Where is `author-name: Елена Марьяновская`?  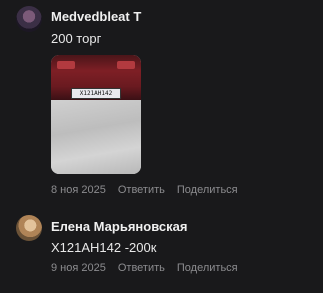
author-name: Елена Марьяновская is located at coordinates (119, 226).